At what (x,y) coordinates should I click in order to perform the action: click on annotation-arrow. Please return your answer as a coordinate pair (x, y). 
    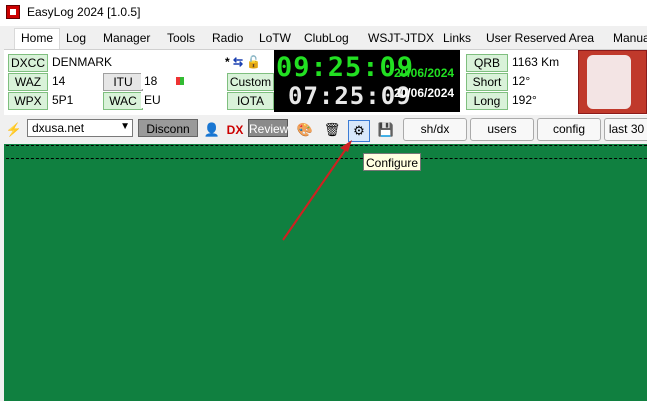
    Looking at the image, I should click on (317, 190).